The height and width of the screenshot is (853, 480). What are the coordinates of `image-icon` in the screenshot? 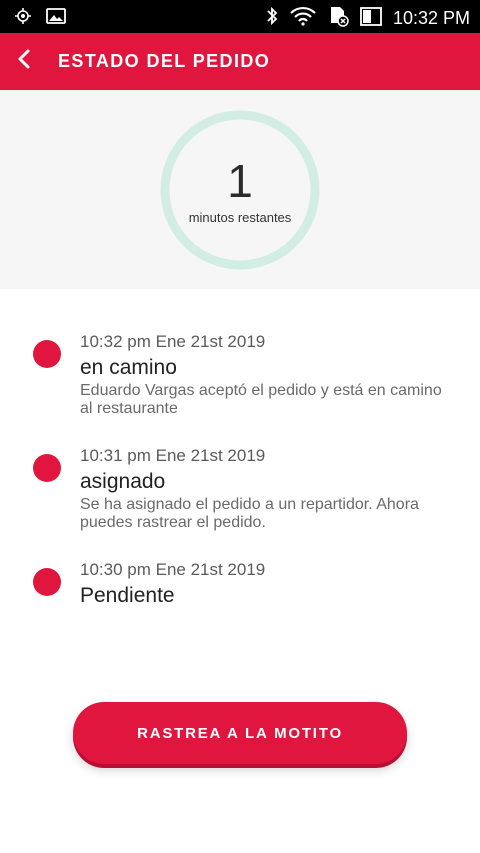 It's located at (56, 18).